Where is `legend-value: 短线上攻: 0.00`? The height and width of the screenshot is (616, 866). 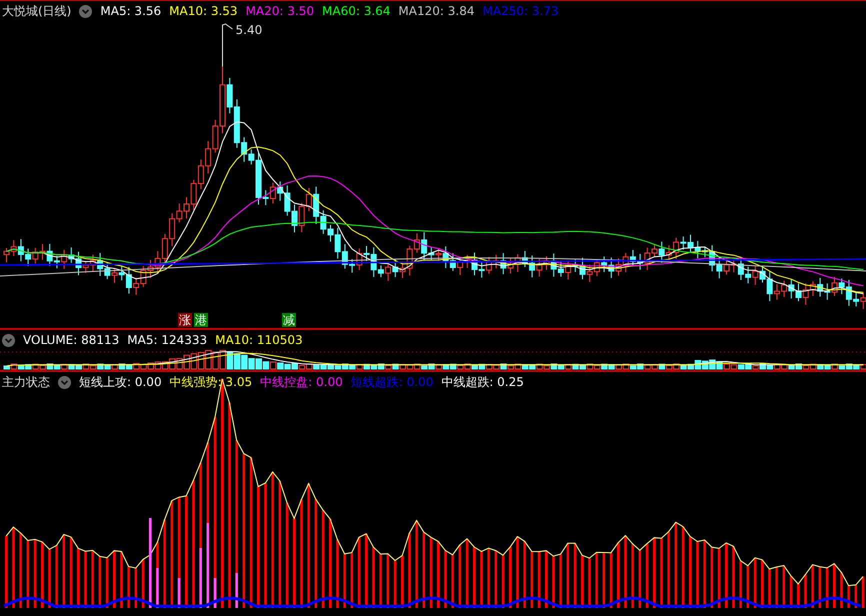
legend-value: 短线上攻: 0.00 is located at coordinates (120, 382).